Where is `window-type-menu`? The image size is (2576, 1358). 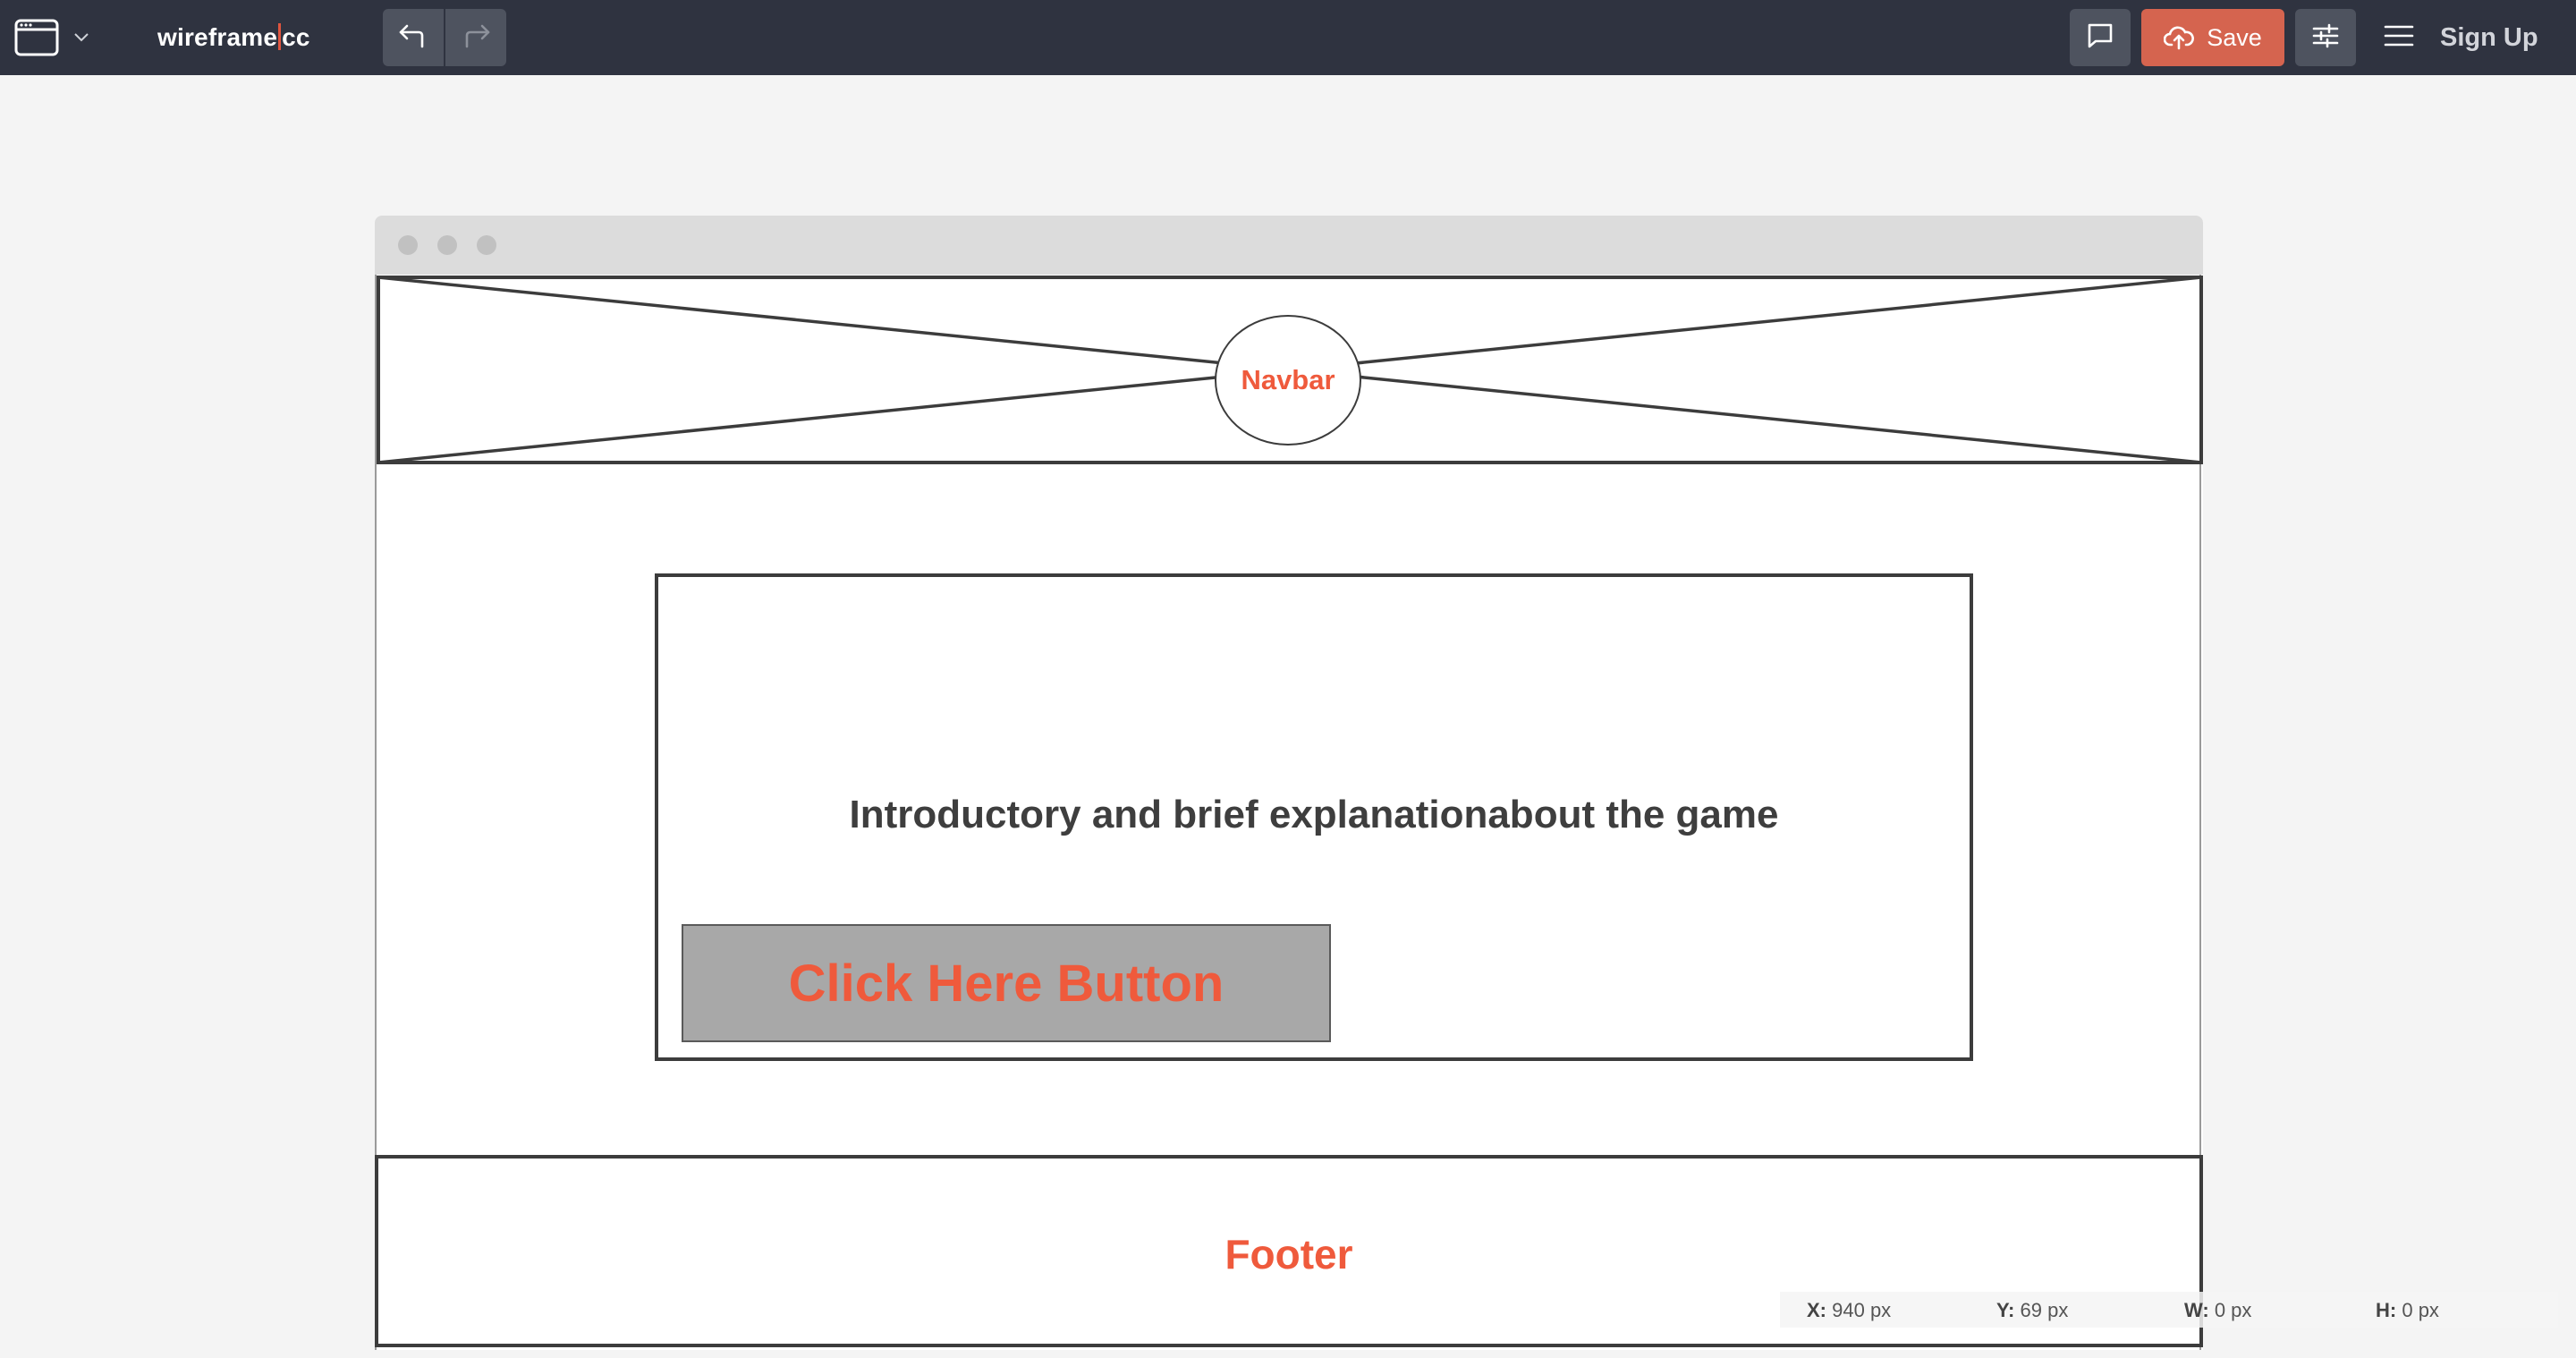 window-type-menu is located at coordinates (55, 37).